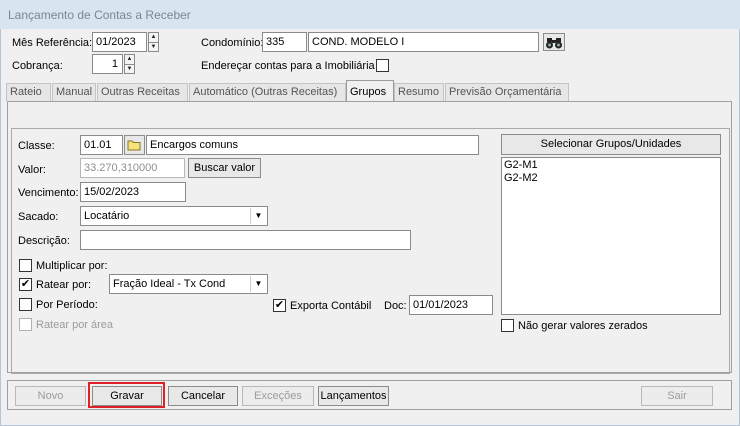 The height and width of the screenshot is (426, 740). What do you see at coordinates (133, 192) in the screenshot?
I see `vencimento-input: 15/02/2023` at bounding box center [133, 192].